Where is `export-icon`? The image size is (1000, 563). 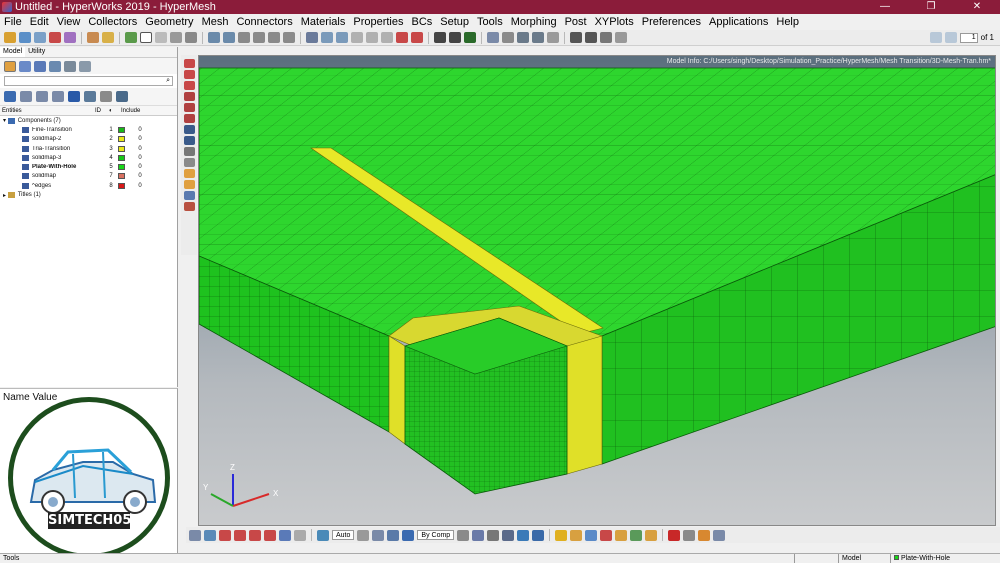 export-icon is located at coordinates (55, 37).